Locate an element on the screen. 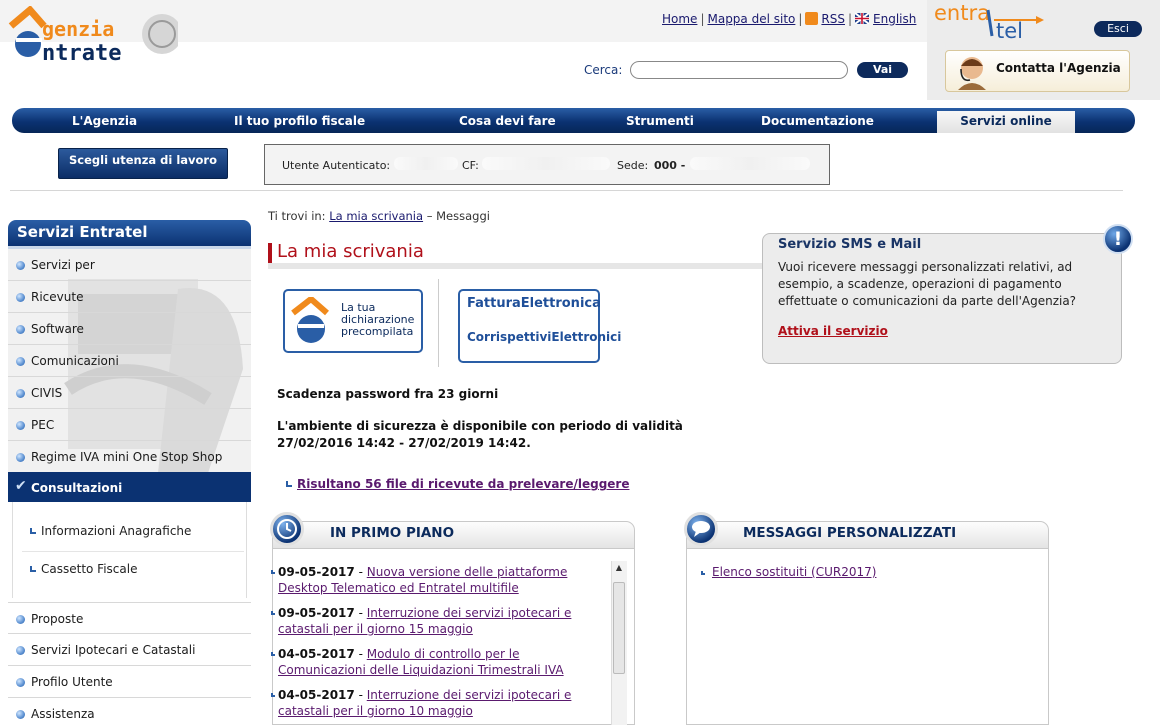  sidebar-item-label: Assistenza is located at coordinates (63, 714).